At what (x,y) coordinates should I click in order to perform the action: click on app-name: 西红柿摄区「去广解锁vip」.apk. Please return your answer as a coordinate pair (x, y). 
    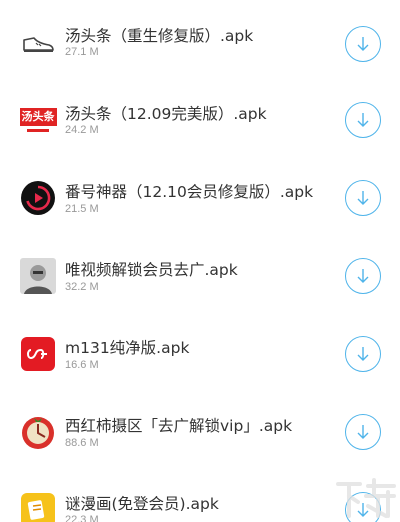
    Looking at the image, I should click on (179, 426).